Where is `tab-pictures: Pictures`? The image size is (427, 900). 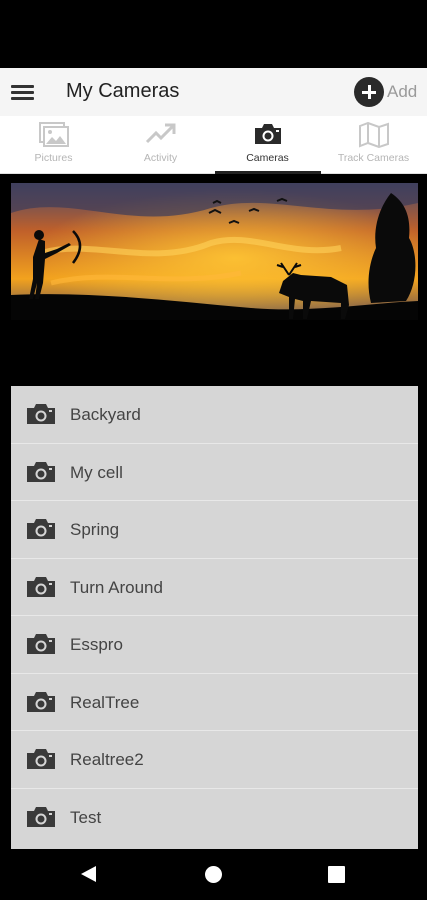 tab-pictures: Pictures is located at coordinates (53, 145).